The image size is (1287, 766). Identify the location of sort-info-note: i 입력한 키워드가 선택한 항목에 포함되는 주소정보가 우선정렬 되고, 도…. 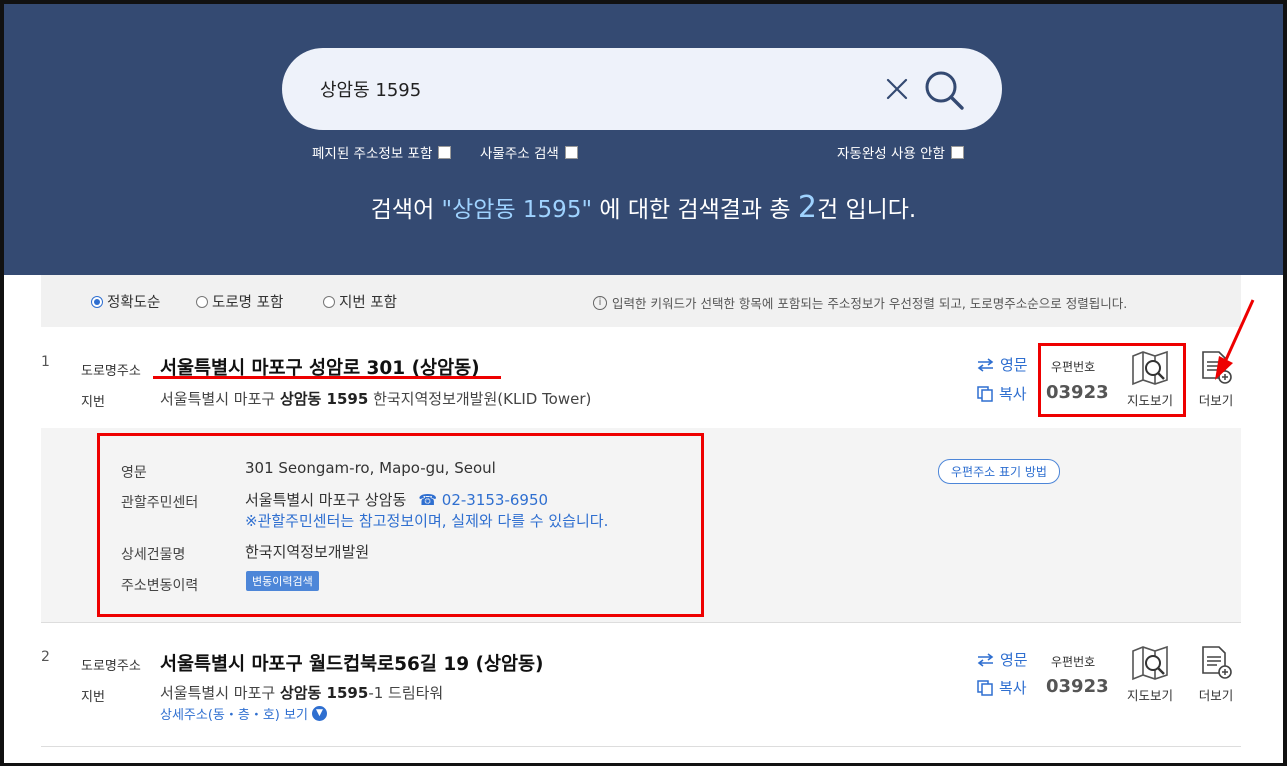
(860, 302).